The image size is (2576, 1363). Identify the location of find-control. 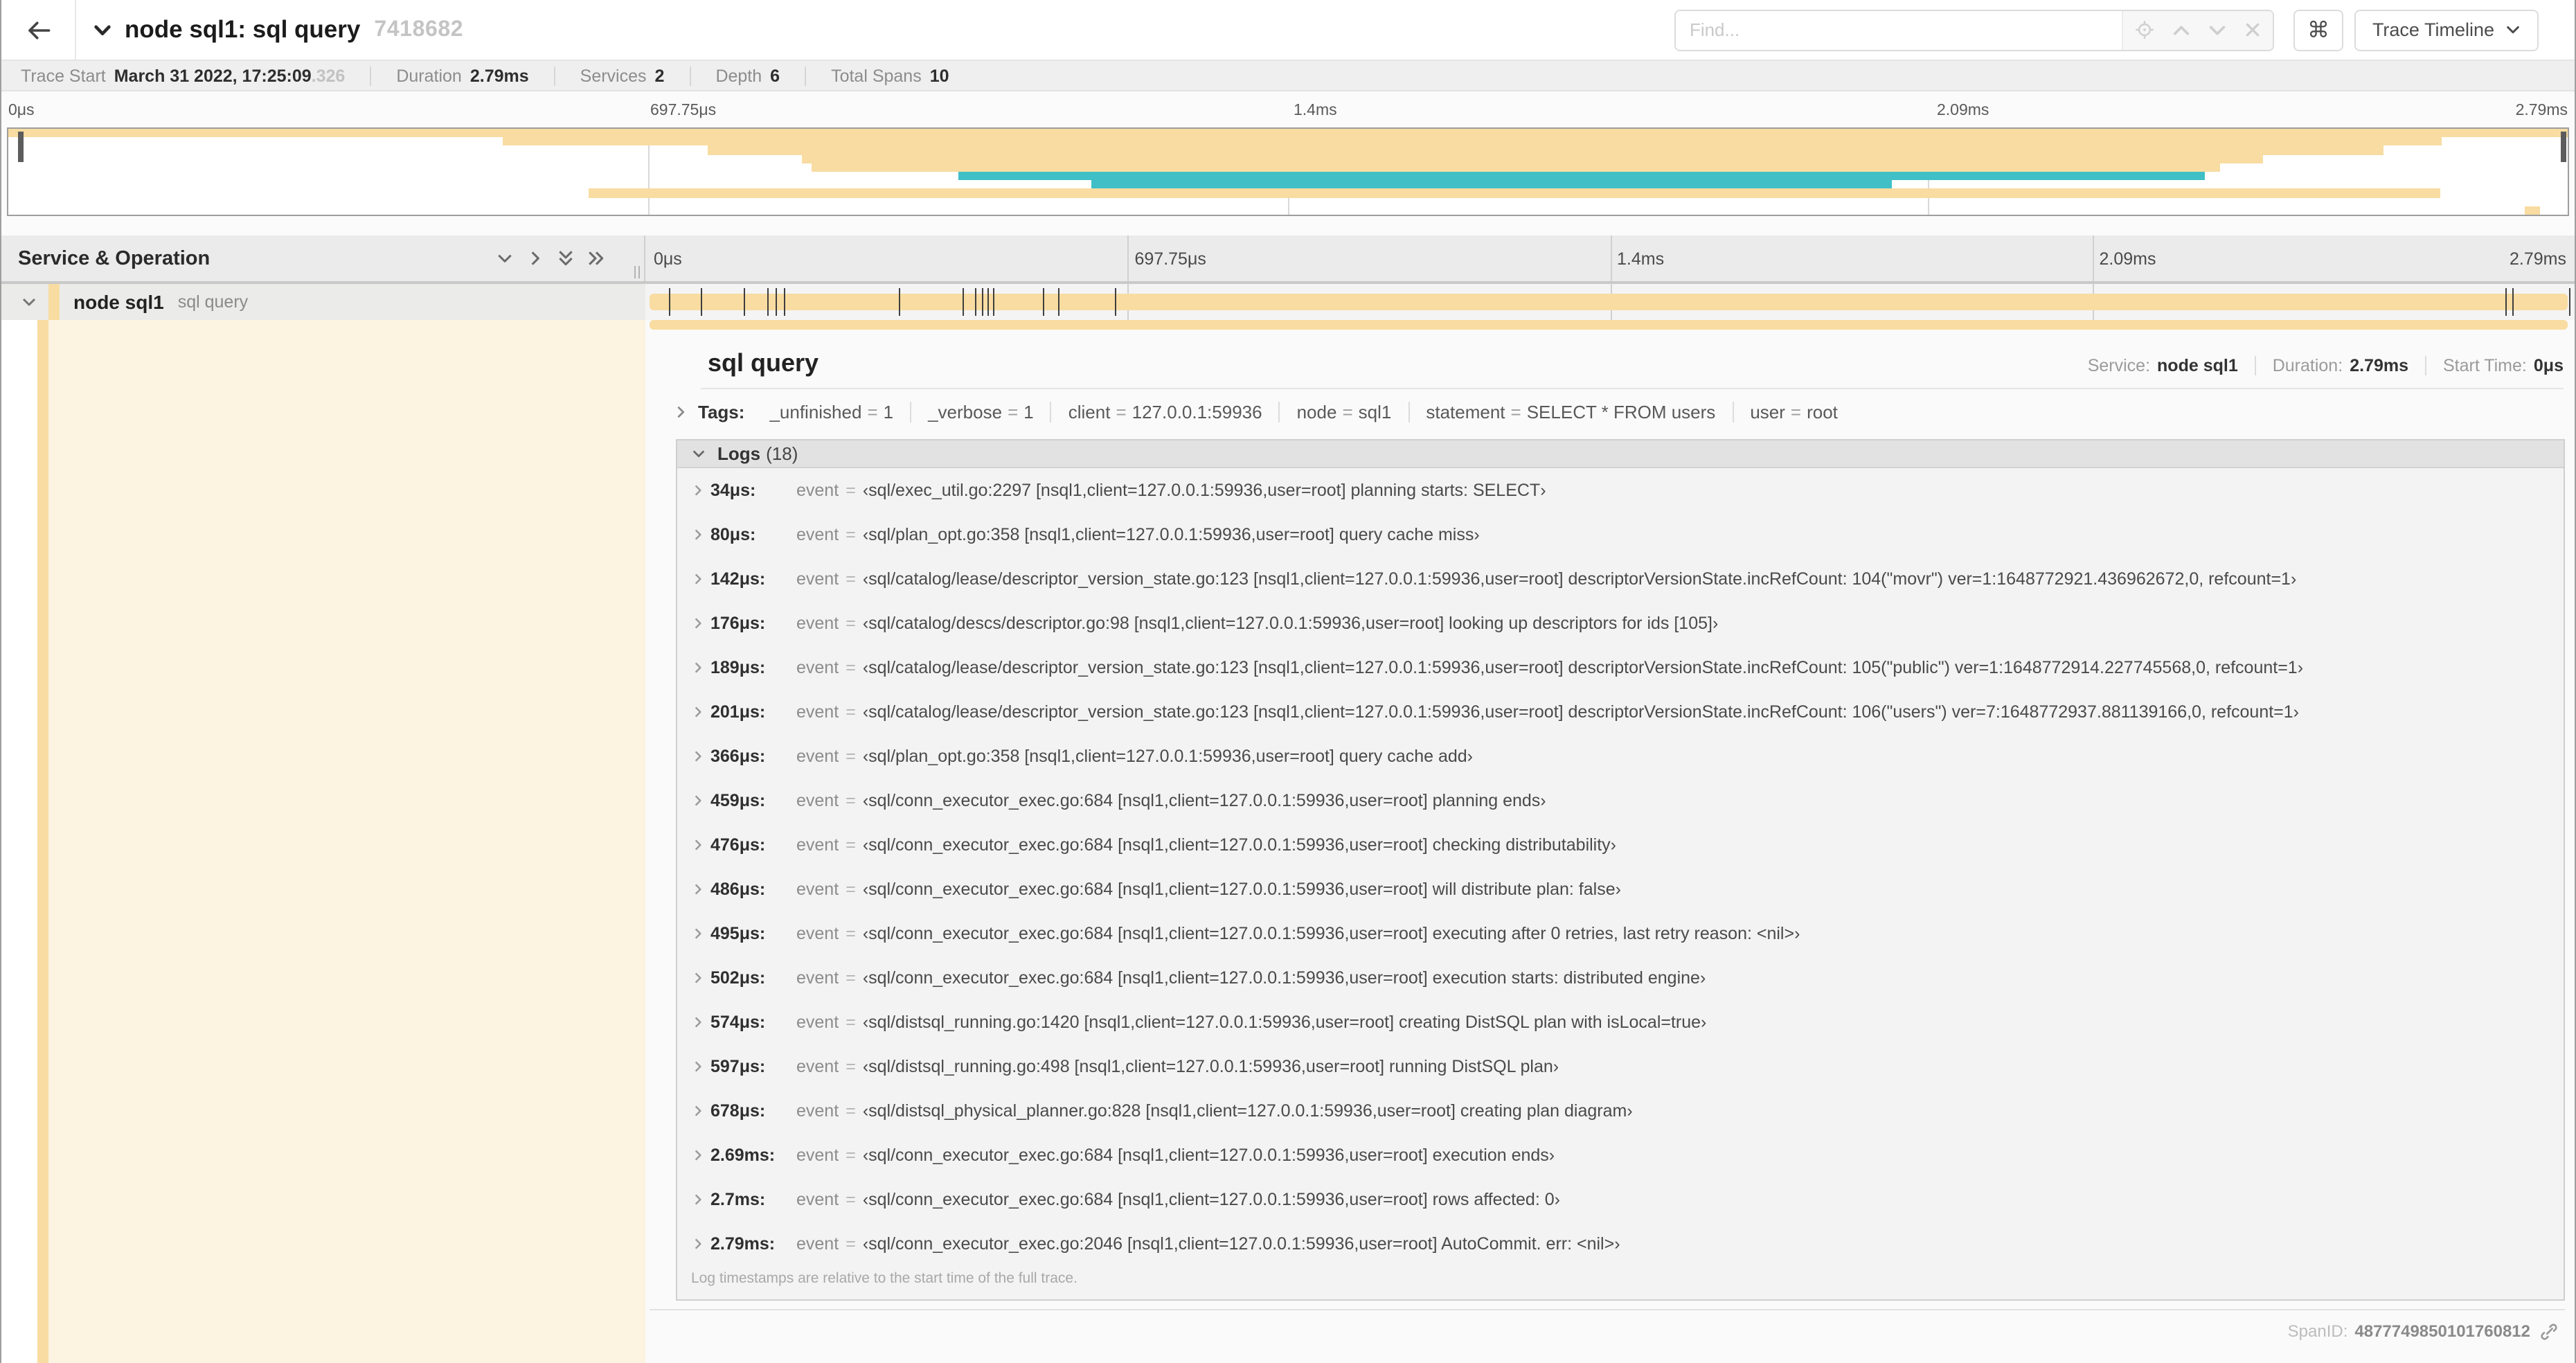
(1974, 30).